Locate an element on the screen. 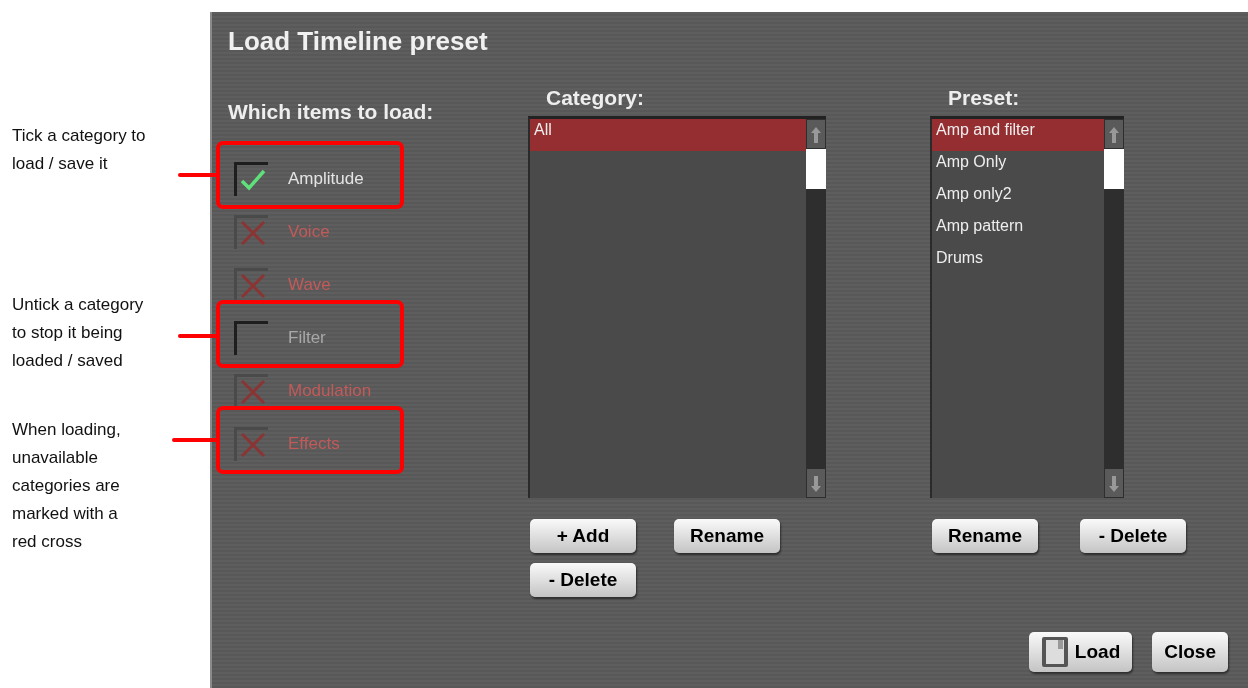 This screenshot has height=688, width=1248. items-heading: Which items to load: is located at coordinates (331, 112).